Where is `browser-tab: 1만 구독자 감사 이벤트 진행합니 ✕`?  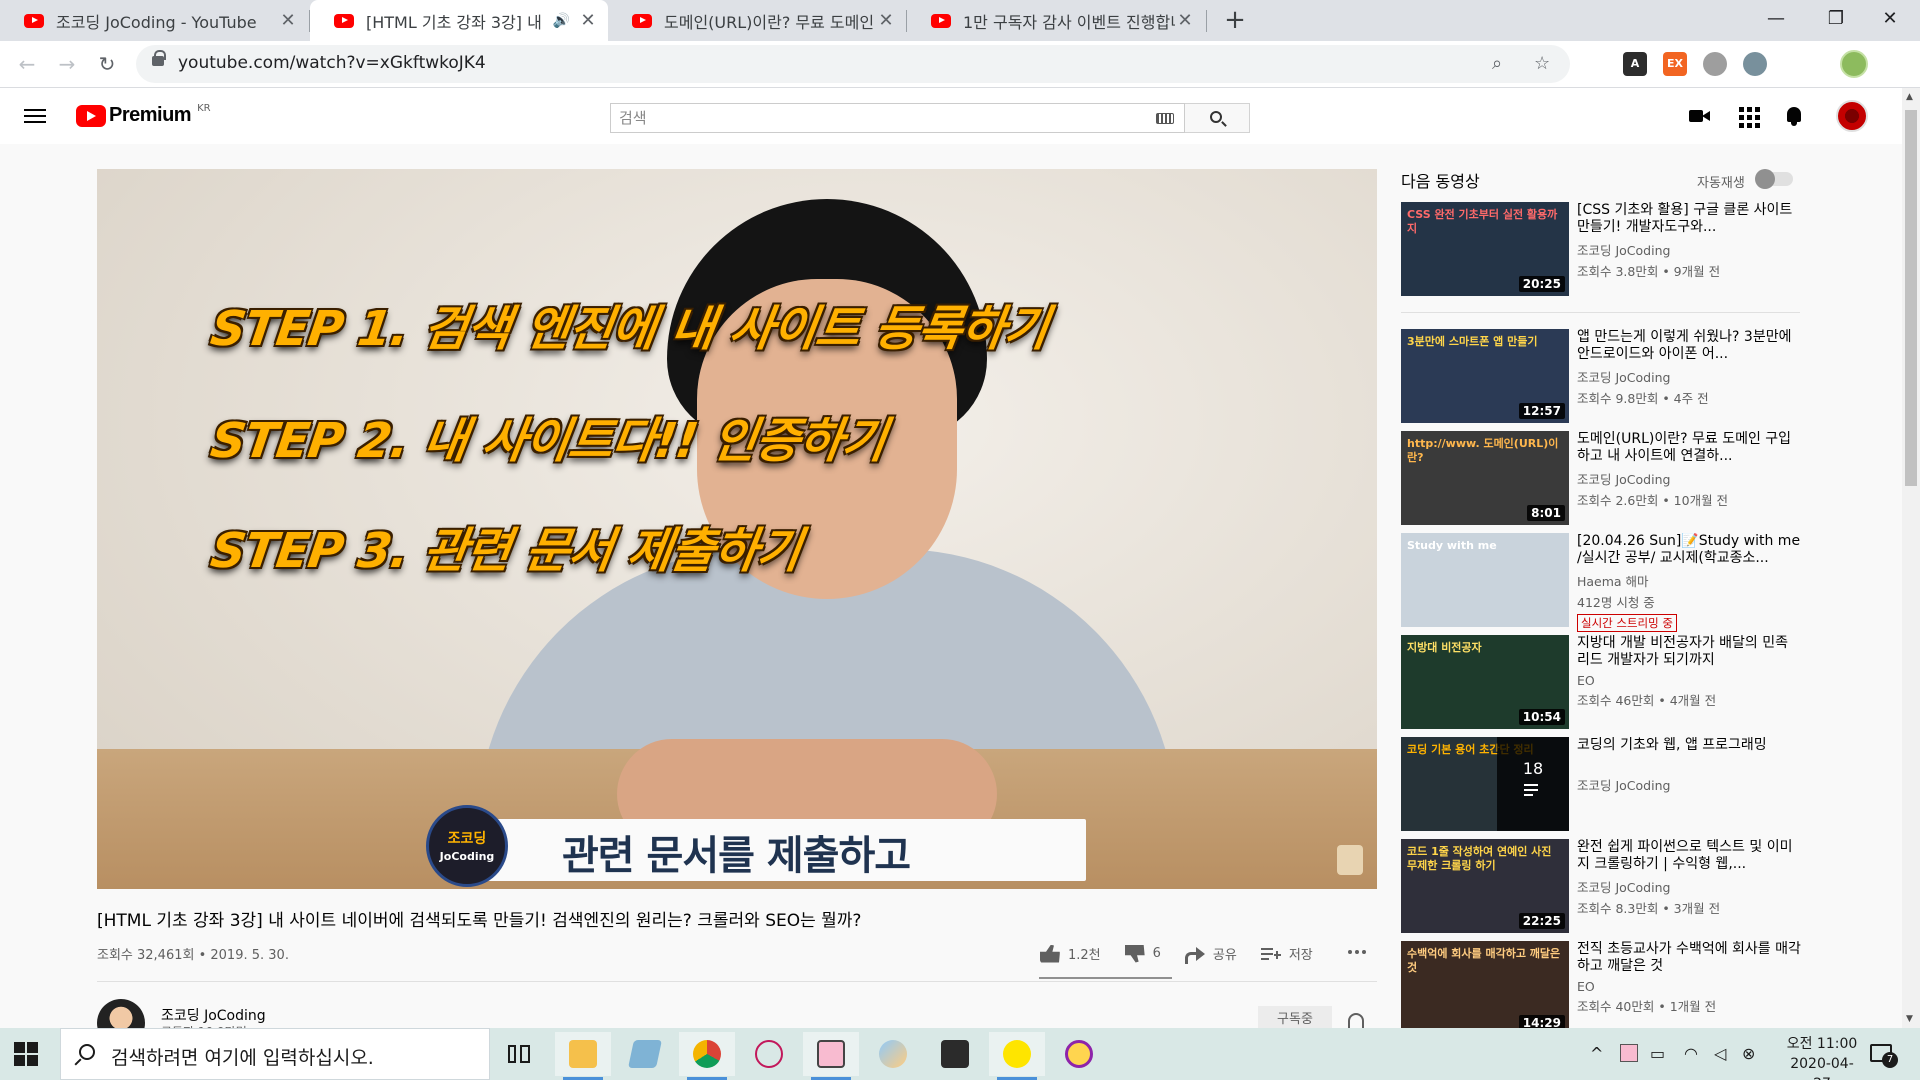 browser-tab: 1만 구독자 감사 이벤트 진행합니 ✕ is located at coordinates (1056, 20).